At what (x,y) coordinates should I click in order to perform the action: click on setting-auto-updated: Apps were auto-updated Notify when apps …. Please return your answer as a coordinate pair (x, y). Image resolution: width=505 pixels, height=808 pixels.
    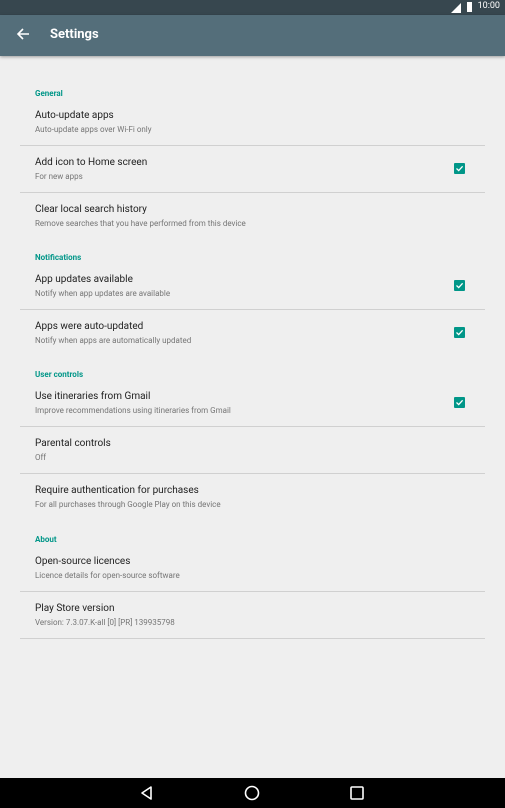
    Looking at the image, I should click on (252, 333).